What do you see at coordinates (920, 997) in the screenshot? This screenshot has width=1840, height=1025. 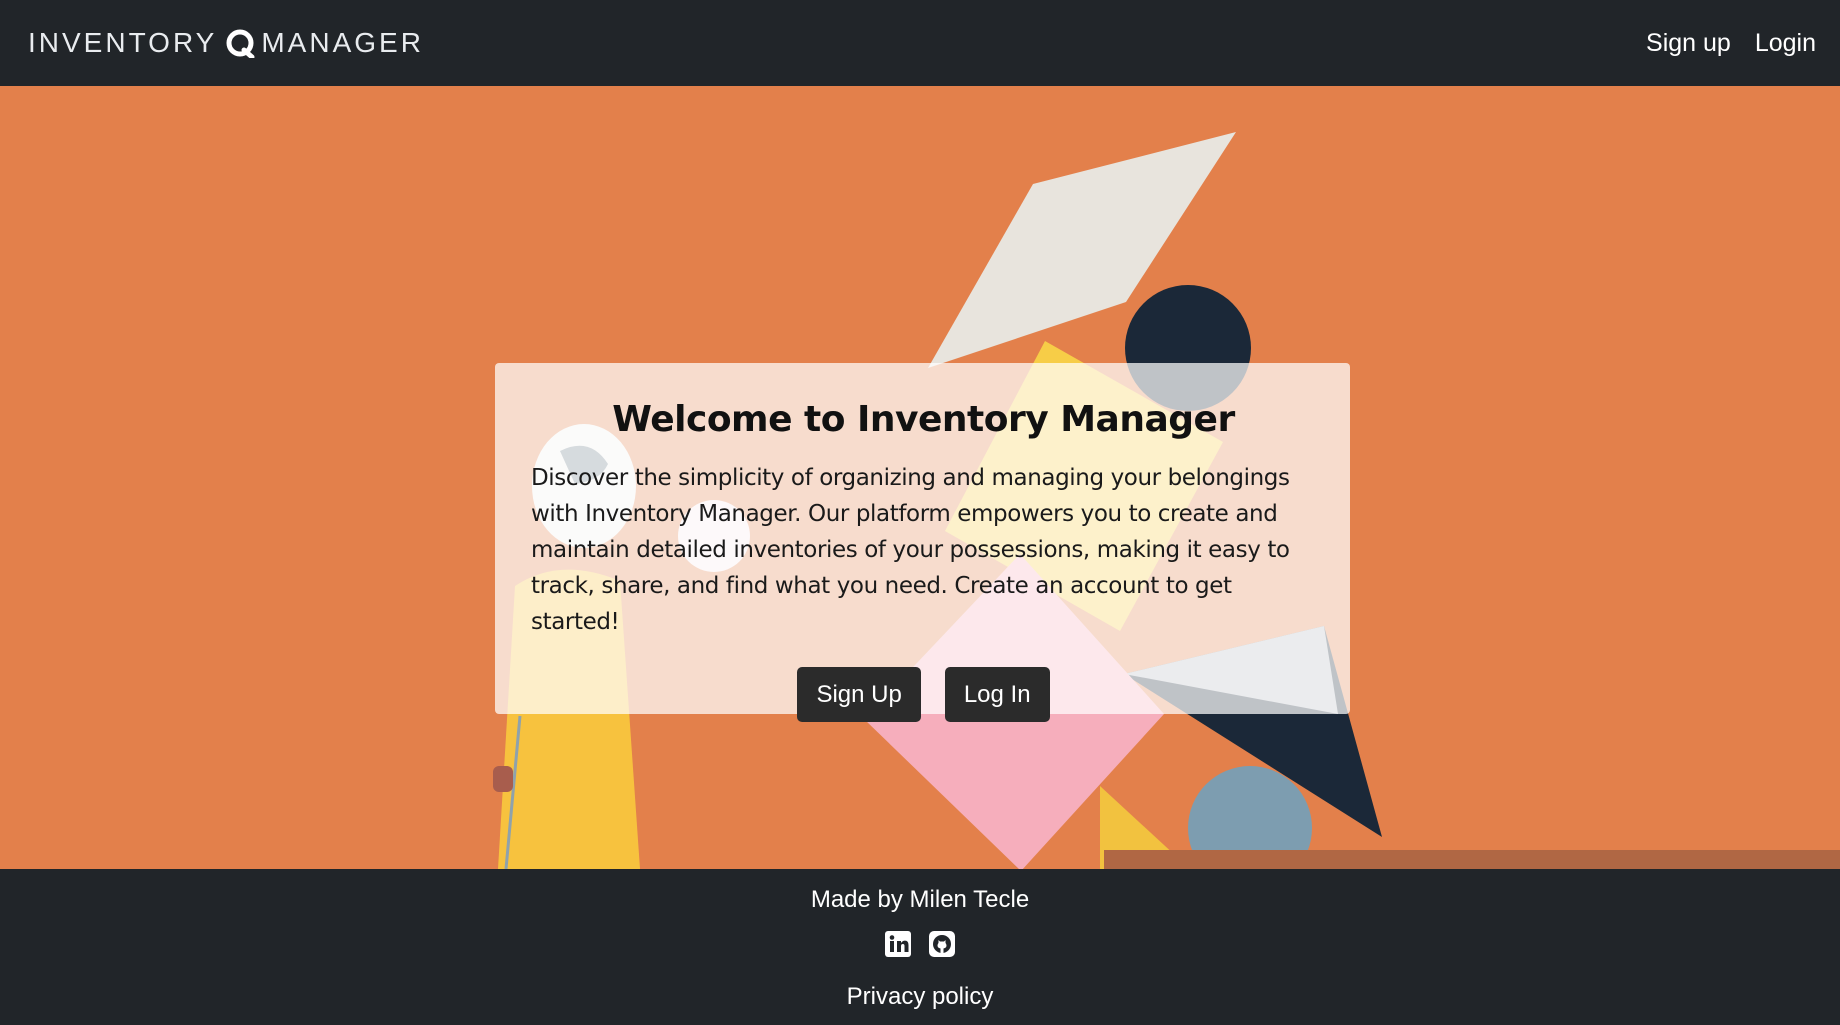 I see `privacy-policy-link: Privacy policy` at bounding box center [920, 997].